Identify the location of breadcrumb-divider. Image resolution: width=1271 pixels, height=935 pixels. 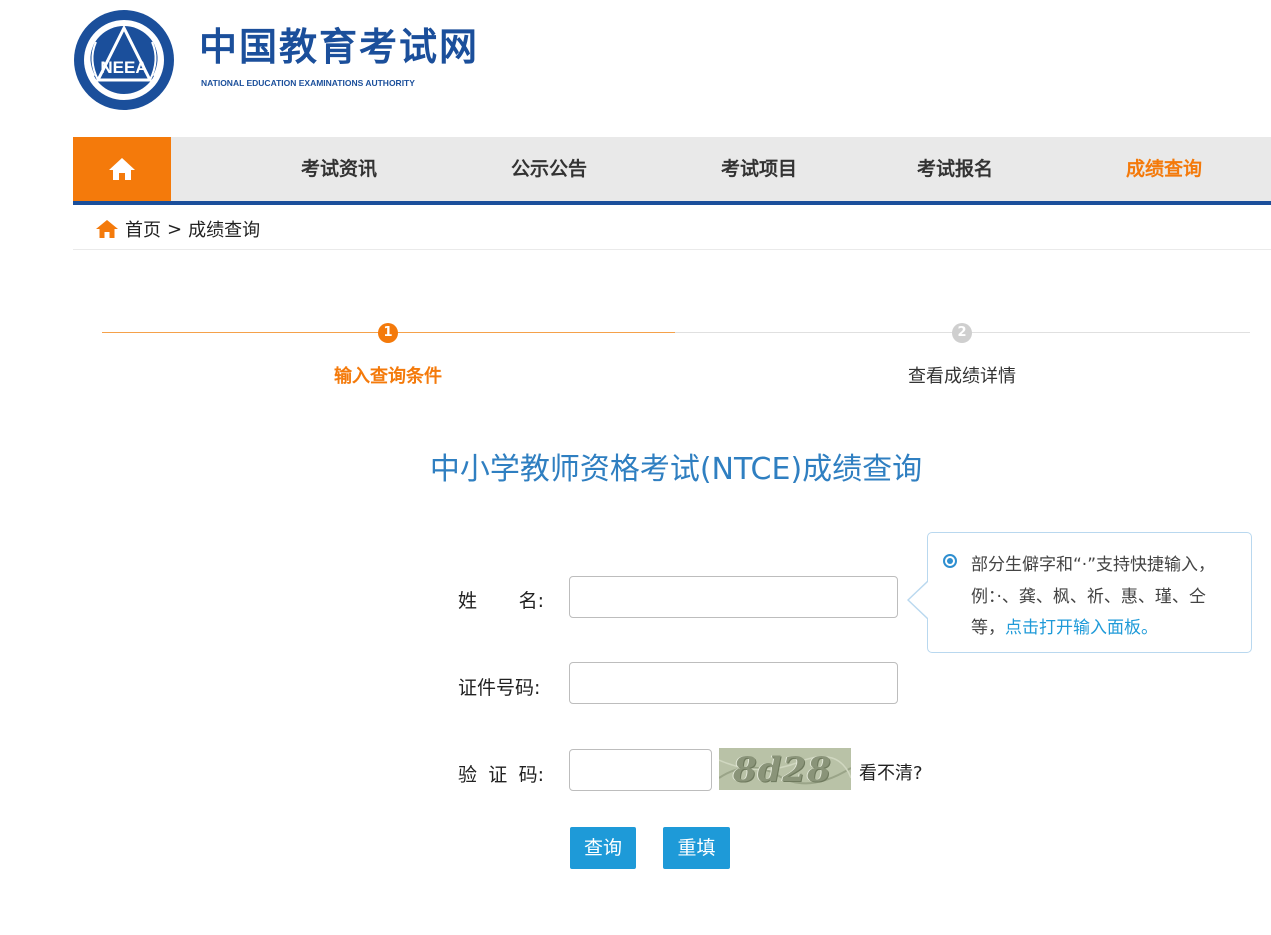
(672, 249).